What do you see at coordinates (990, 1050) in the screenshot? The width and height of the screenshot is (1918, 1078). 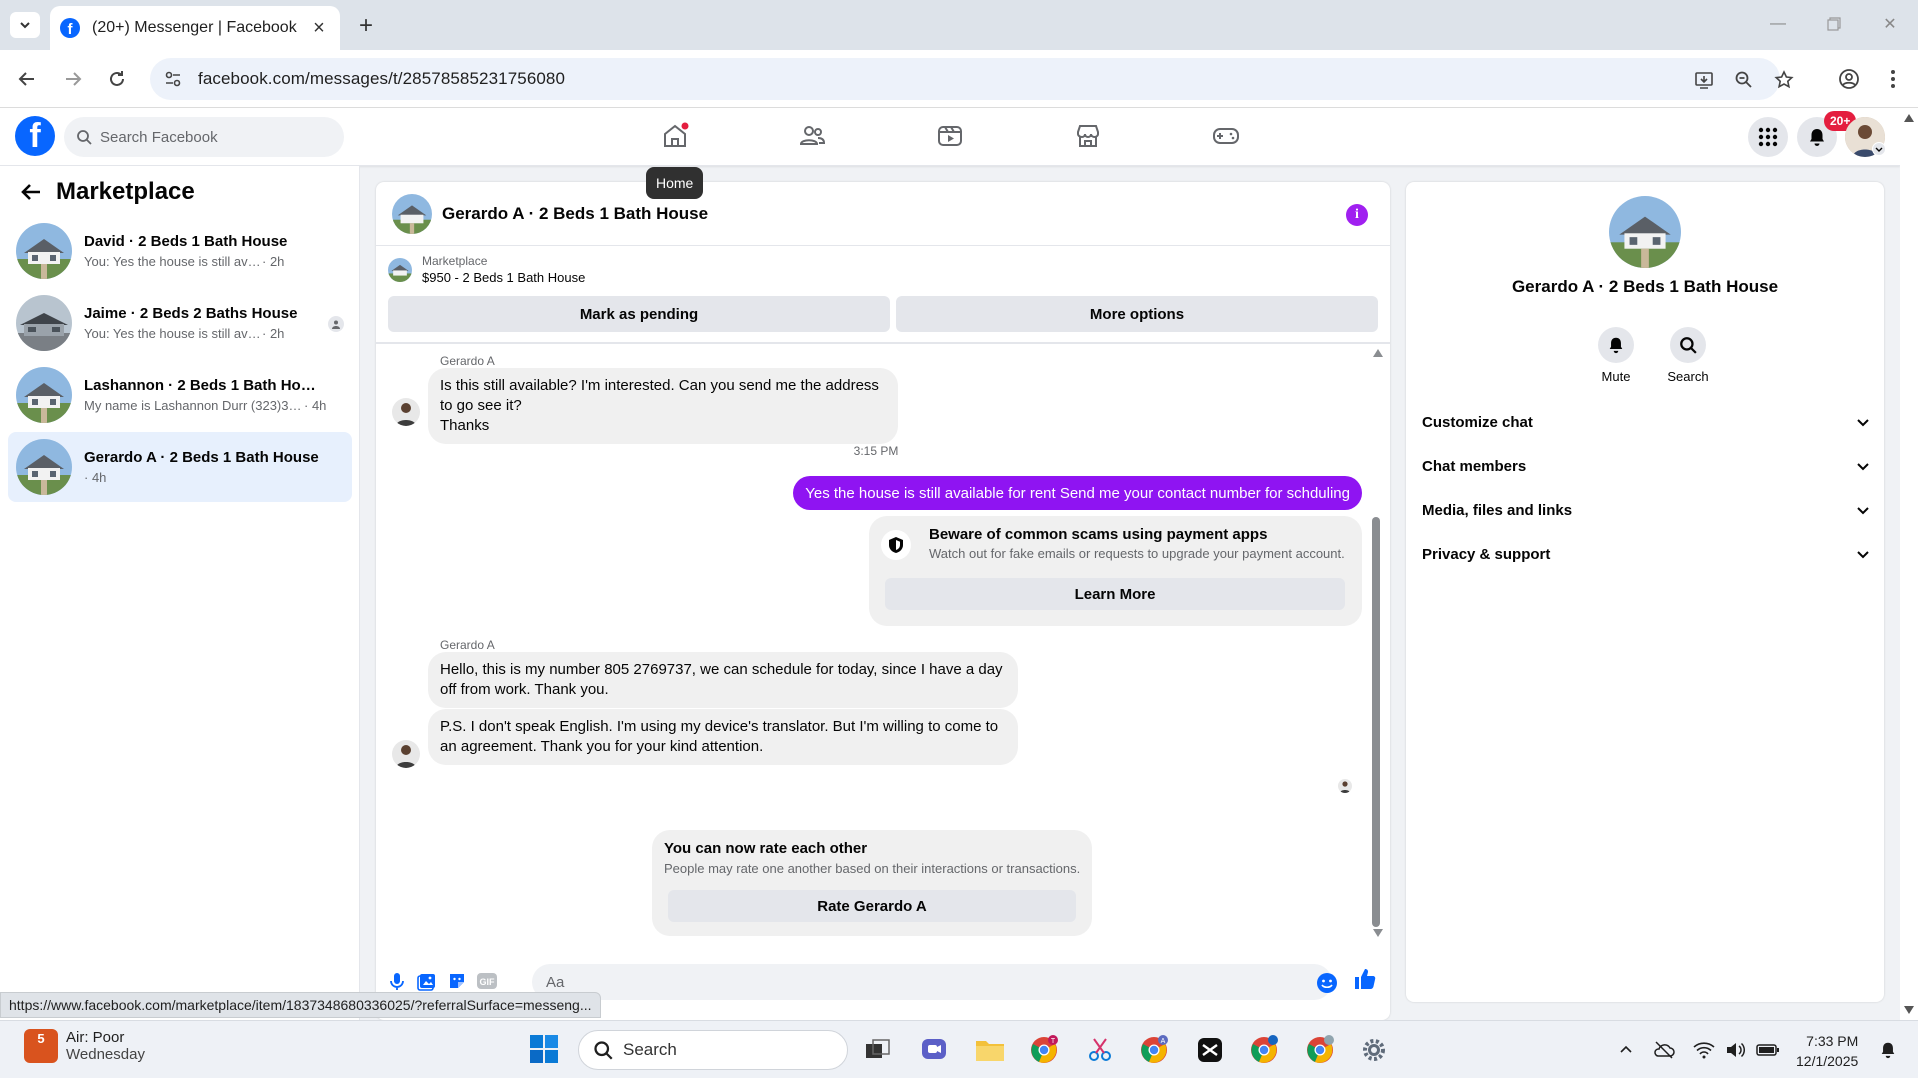 I see `file-explorer-icon` at bounding box center [990, 1050].